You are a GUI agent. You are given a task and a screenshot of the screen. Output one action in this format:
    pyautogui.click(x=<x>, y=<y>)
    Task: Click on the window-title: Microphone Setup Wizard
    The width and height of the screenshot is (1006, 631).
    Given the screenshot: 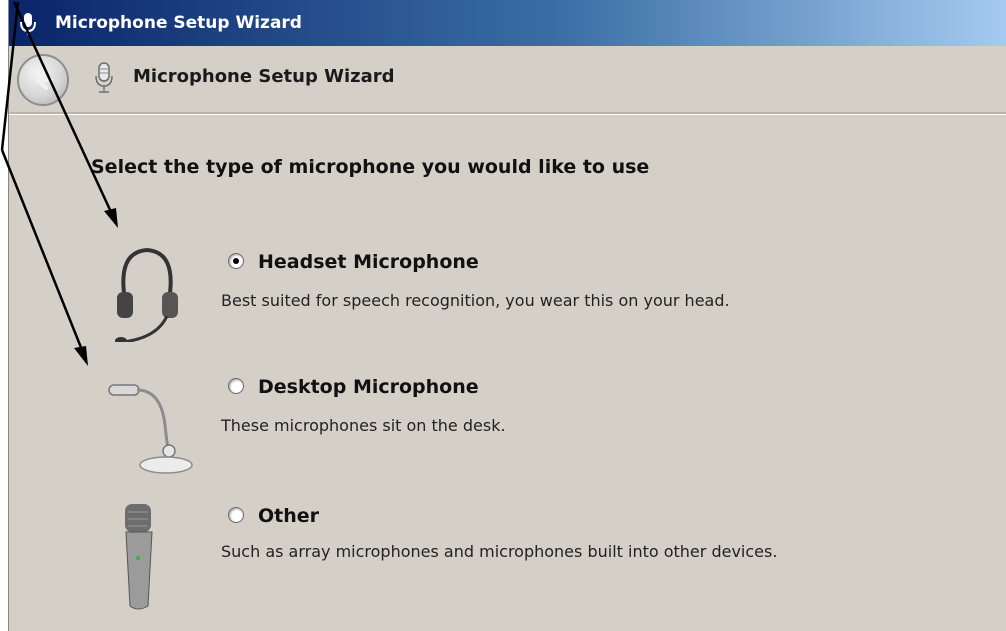 What is the action you would take?
    pyautogui.click(x=178, y=23)
    